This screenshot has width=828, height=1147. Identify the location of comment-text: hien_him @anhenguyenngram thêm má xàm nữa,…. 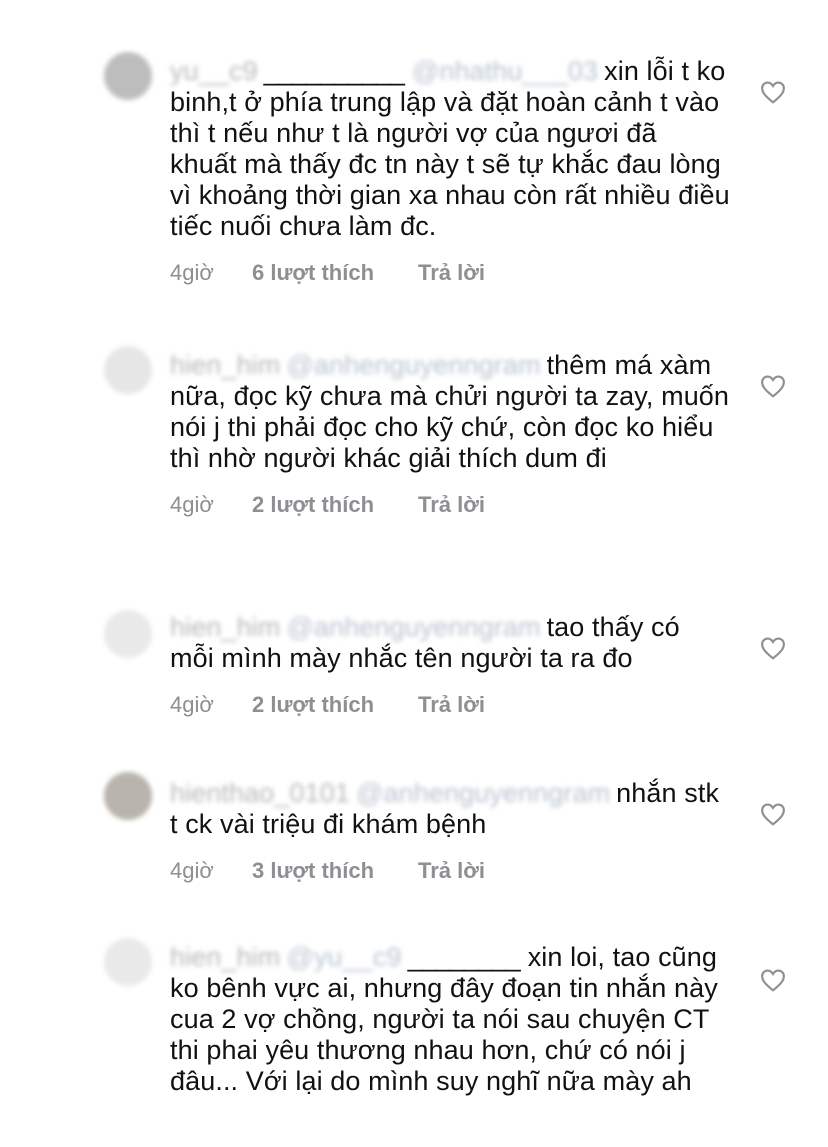
(450, 412).